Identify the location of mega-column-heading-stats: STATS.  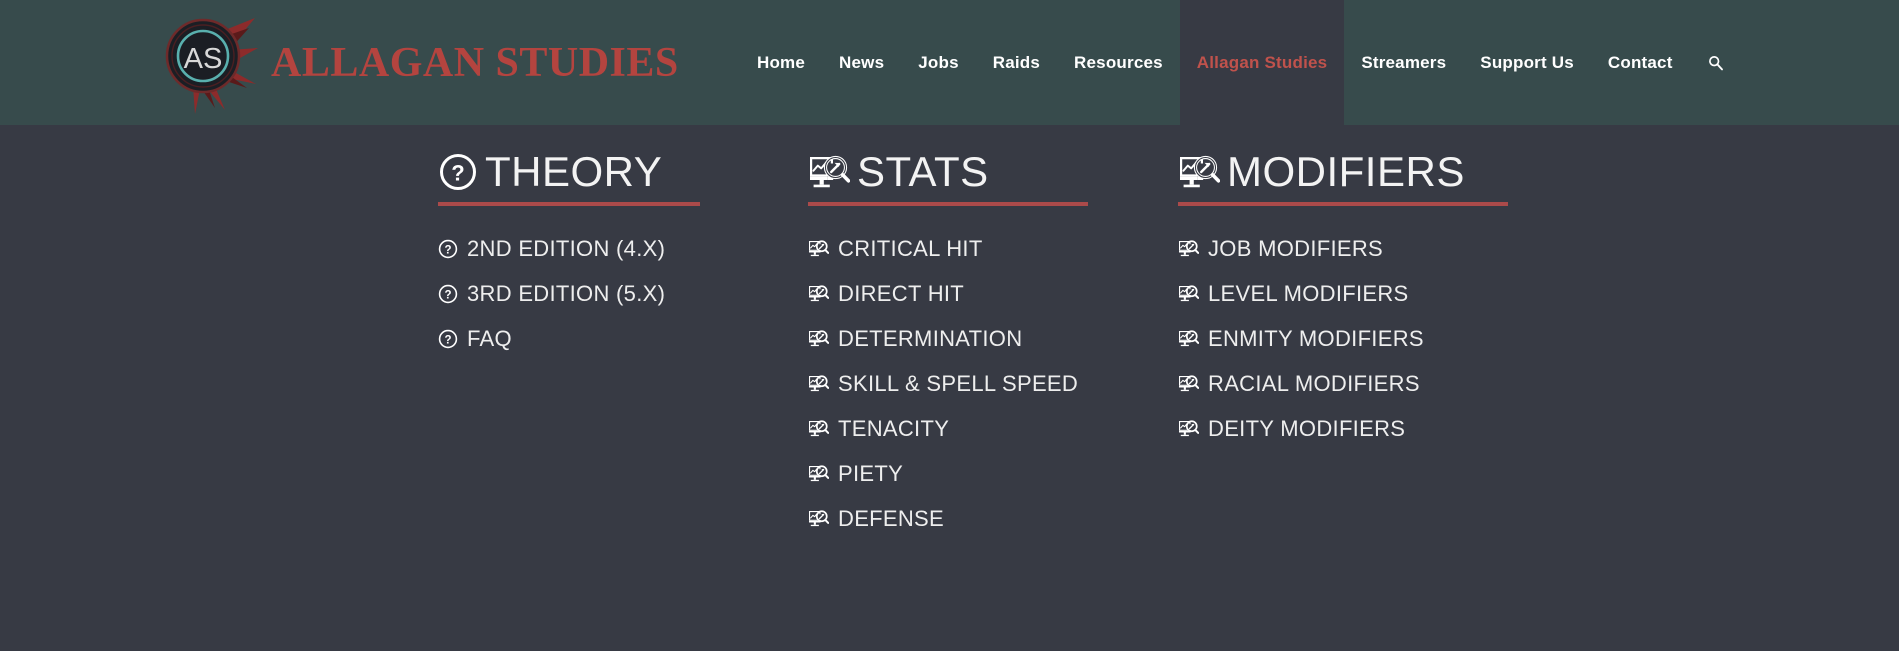
(948, 178).